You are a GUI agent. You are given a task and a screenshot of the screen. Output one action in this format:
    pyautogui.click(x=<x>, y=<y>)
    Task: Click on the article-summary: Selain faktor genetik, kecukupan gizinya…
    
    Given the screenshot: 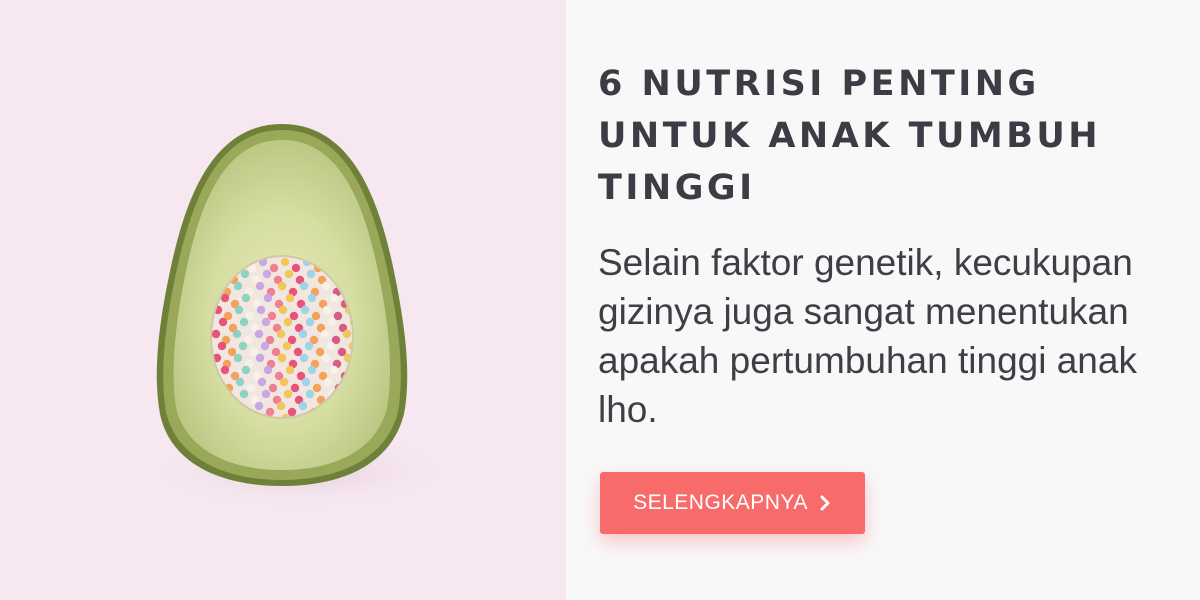 What is the action you would take?
    pyautogui.click(x=867, y=336)
    